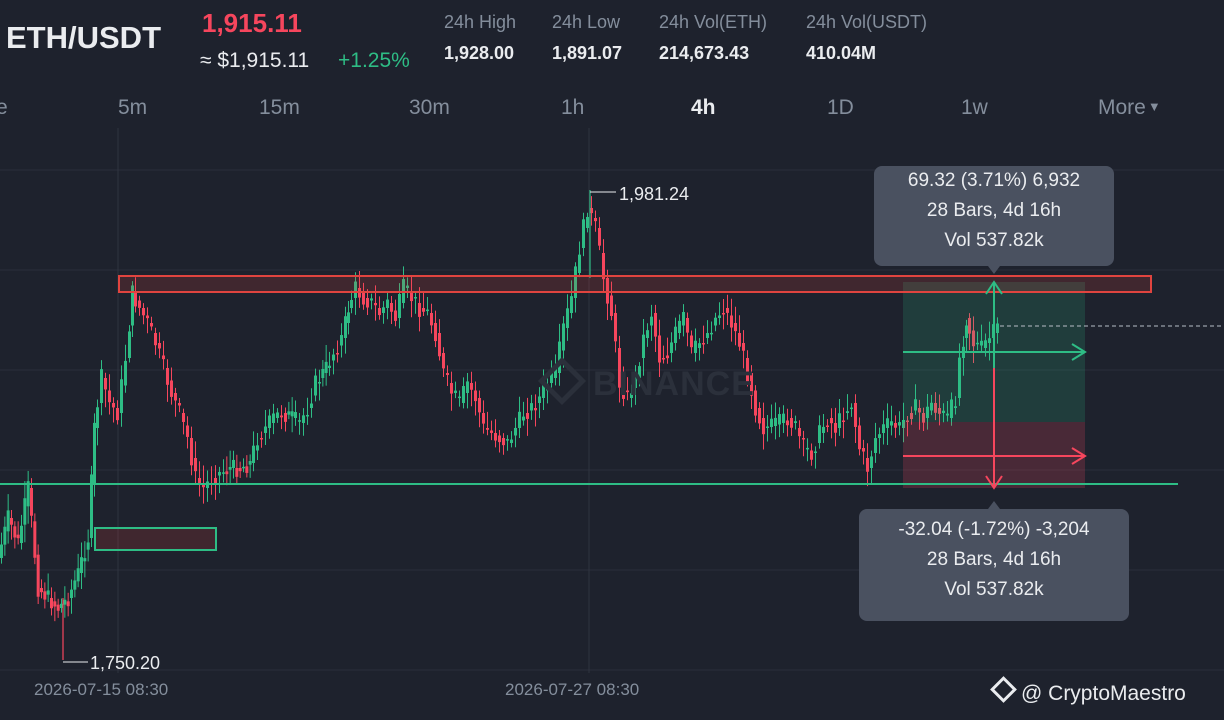 Image resolution: width=1224 pixels, height=720 pixels. Describe the element at coordinates (994, 589) in the screenshot. I see `tooltip-line: Vol 537.82k` at that location.